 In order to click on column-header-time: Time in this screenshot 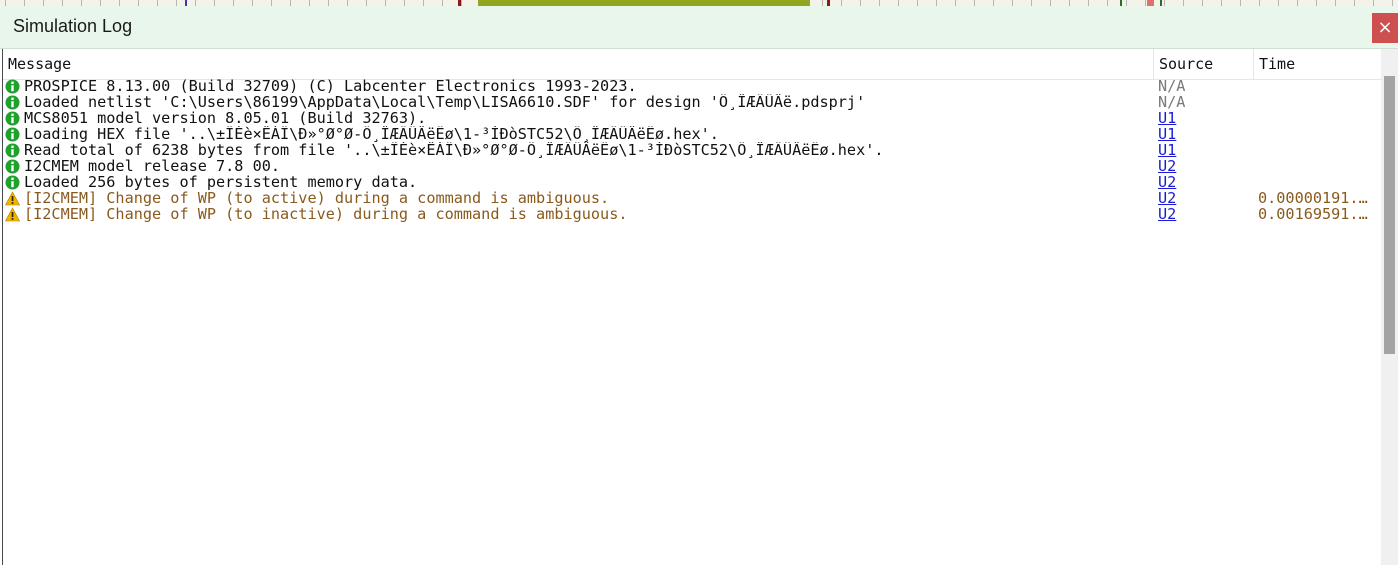, I will do `click(1314, 64)`.